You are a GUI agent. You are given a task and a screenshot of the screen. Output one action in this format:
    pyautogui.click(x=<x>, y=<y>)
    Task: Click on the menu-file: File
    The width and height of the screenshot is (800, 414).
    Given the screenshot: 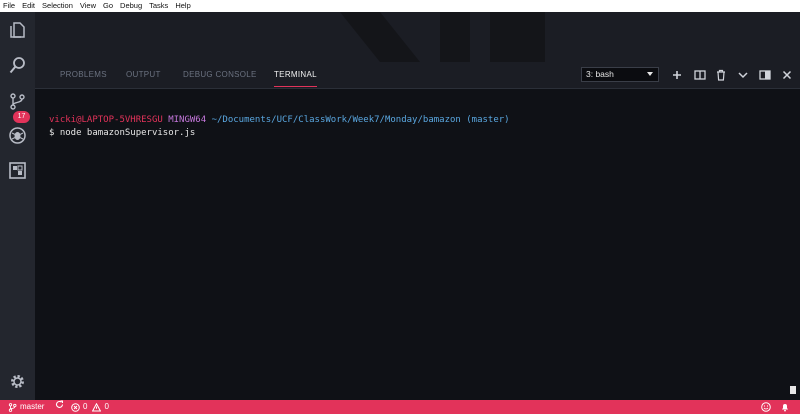 What is the action you would take?
    pyautogui.click(x=9, y=6)
    